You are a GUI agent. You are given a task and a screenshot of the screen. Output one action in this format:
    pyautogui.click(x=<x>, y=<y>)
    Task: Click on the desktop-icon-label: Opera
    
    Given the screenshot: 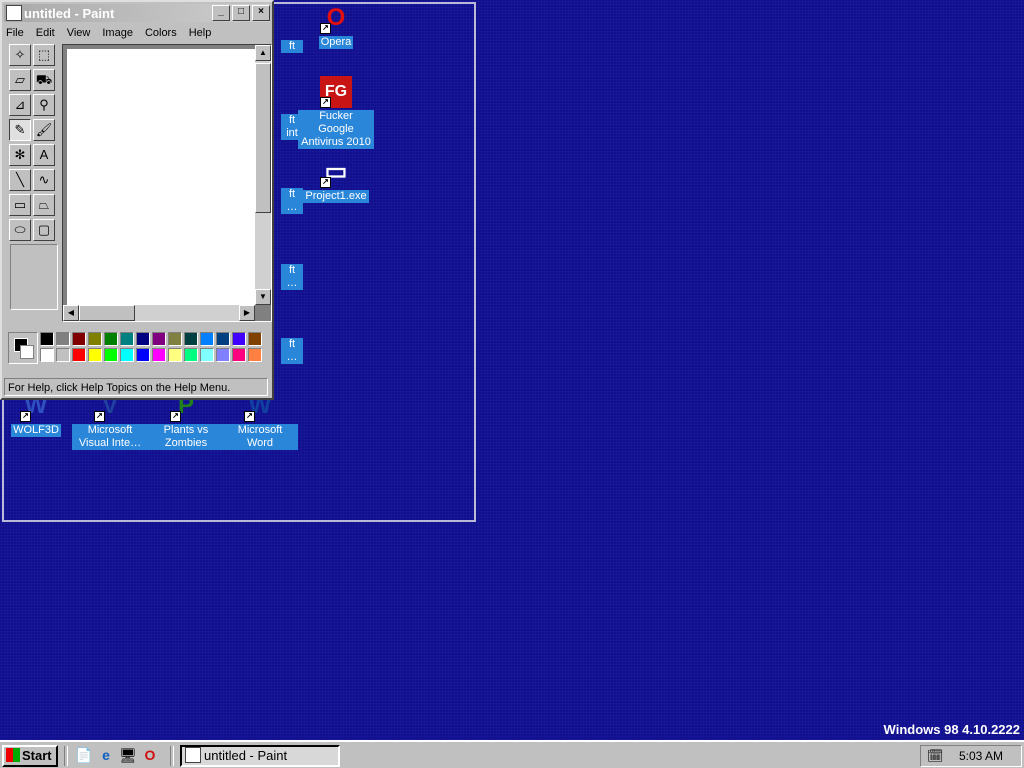 What is the action you would take?
    pyautogui.click(x=336, y=42)
    